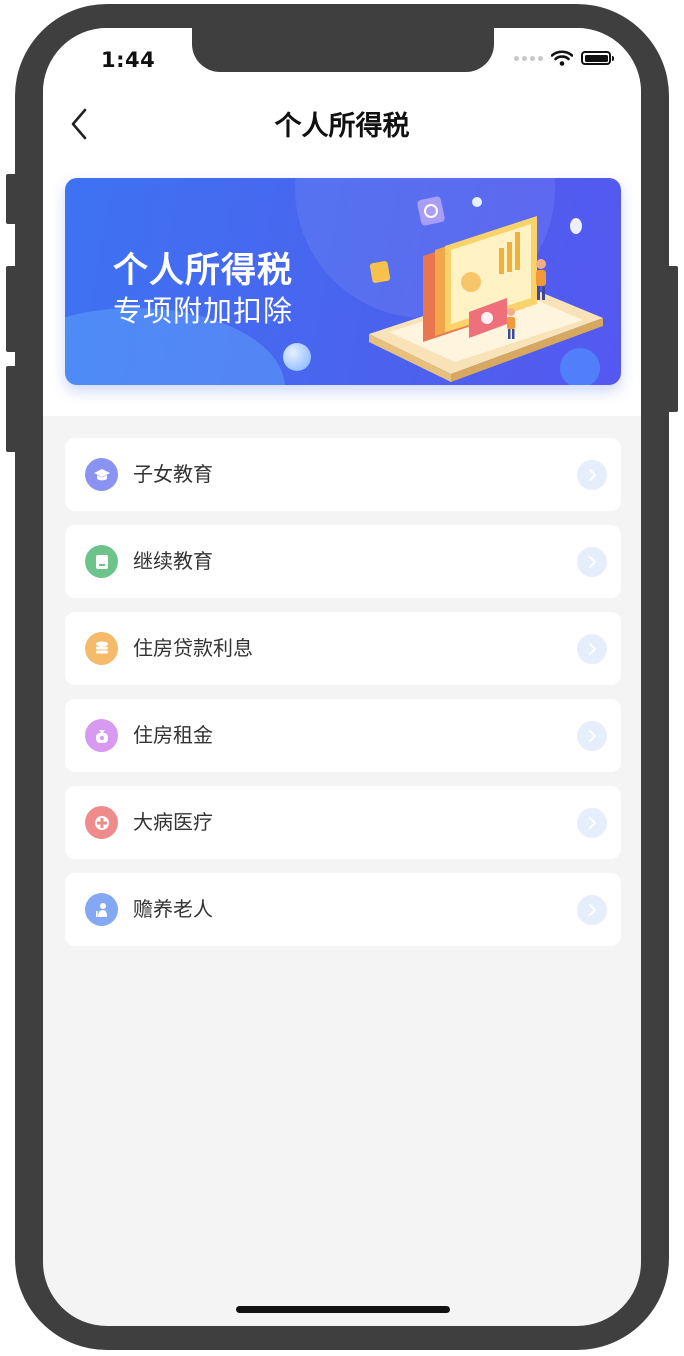 This screenshot has height=1356, width=684. What do you see at coordinates (343, 561) in the screenshot?
I see `list-item-continuing-education: 继续教育` at bounding box center [343, 561].